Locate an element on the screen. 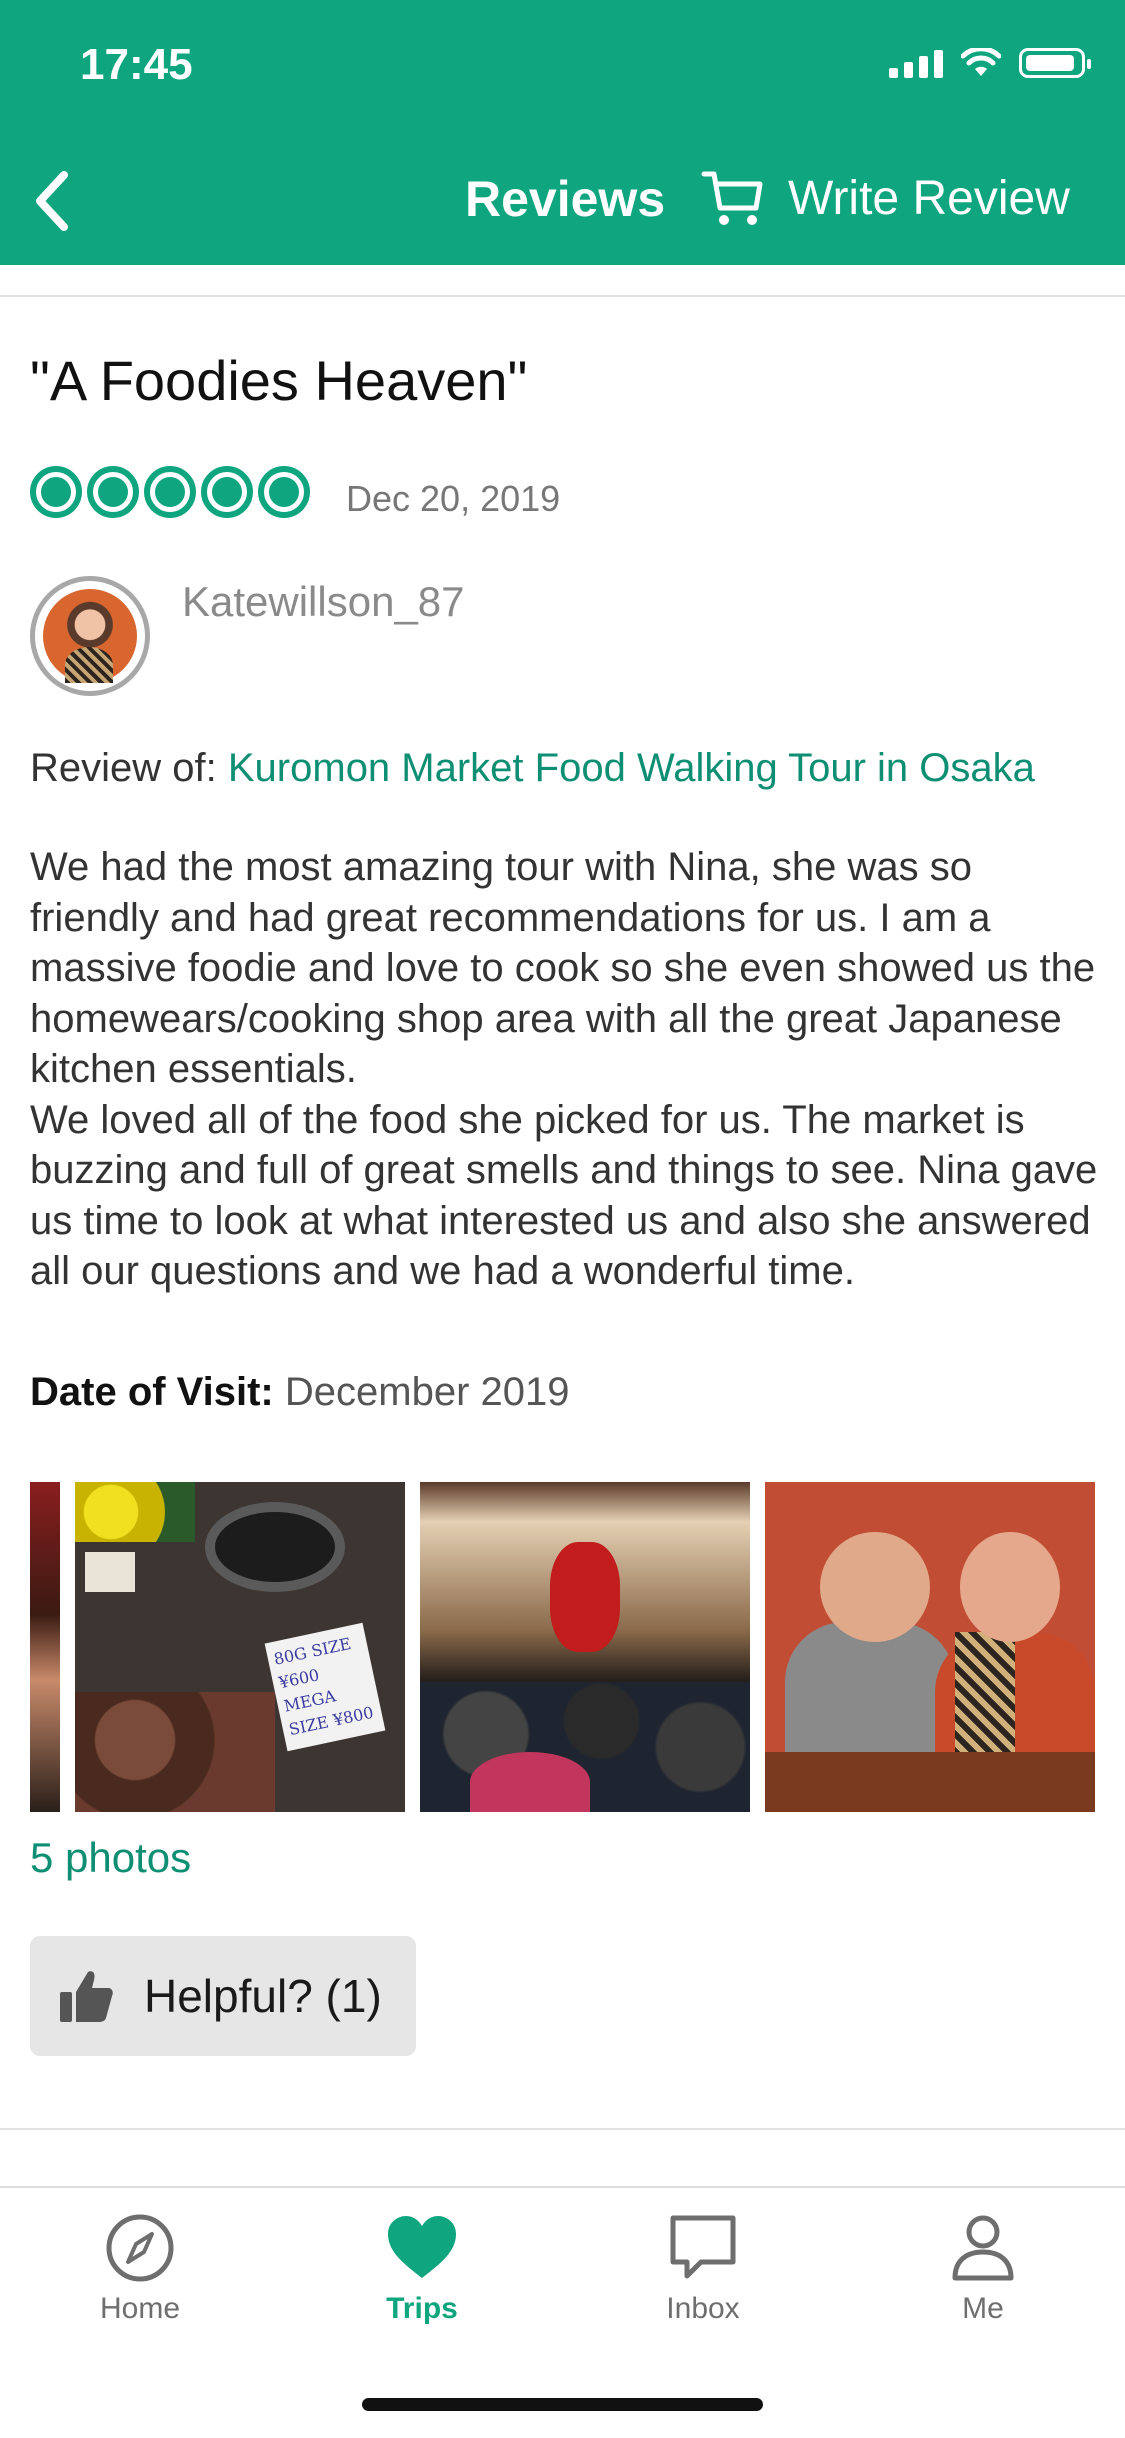 This screenshot has height=2438, width=1125. helpful-button: Helpful? (1) is located at coordinates (223, 1996).